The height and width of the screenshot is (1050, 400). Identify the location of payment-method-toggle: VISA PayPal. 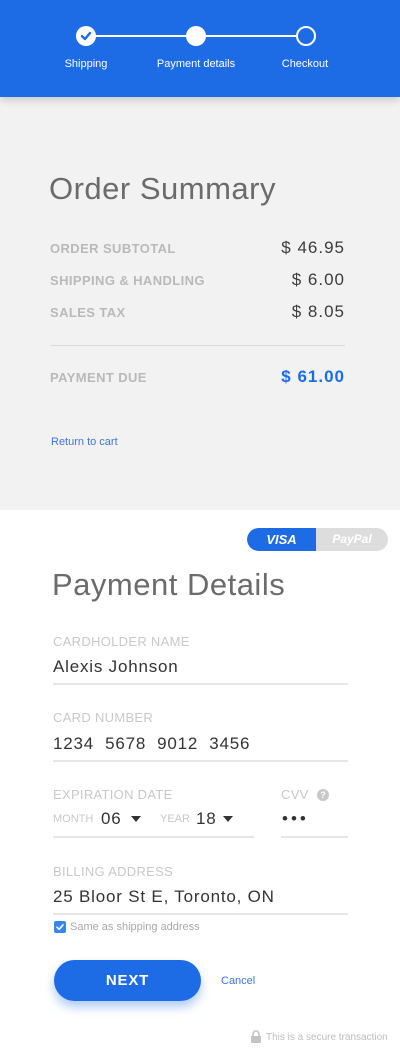
(317, 539).